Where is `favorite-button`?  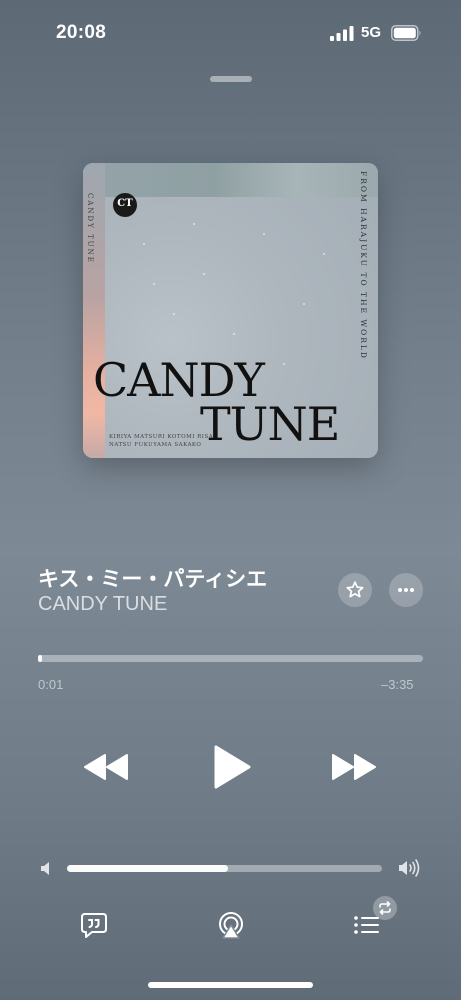
favorite-button is located at coordinates (355, 590).